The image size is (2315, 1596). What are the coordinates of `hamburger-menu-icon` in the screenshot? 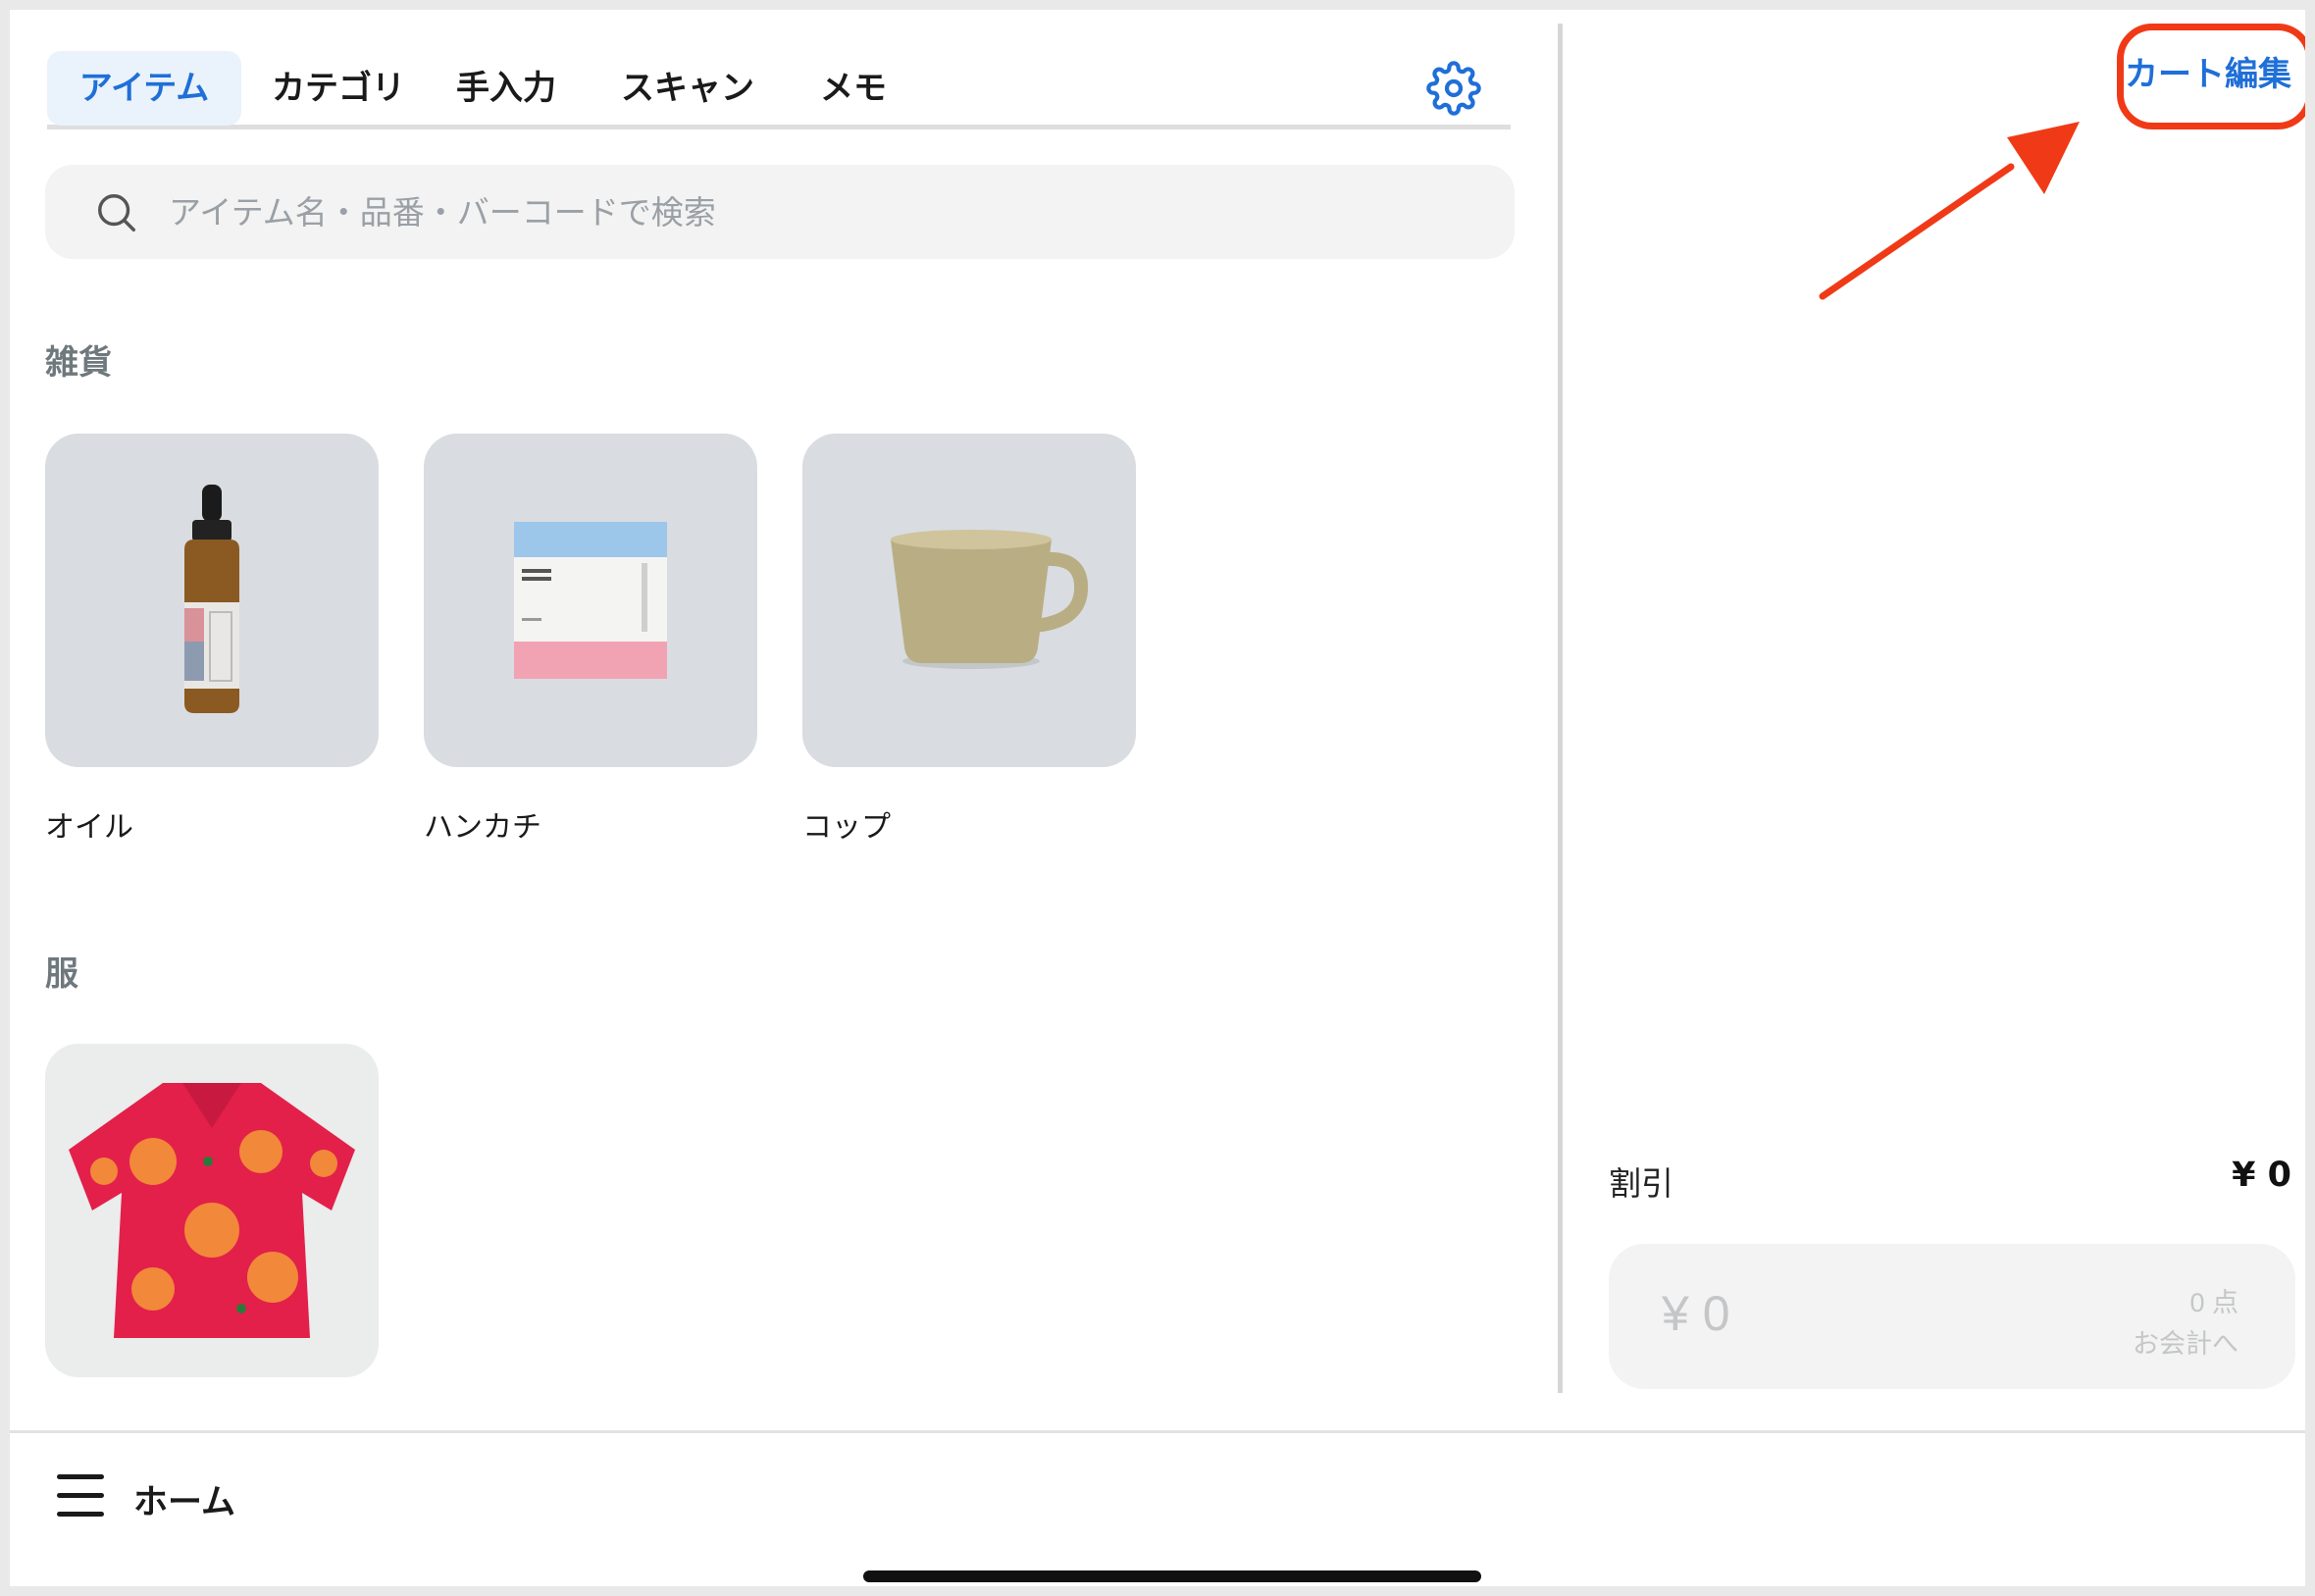 It's located at (80, 1496).